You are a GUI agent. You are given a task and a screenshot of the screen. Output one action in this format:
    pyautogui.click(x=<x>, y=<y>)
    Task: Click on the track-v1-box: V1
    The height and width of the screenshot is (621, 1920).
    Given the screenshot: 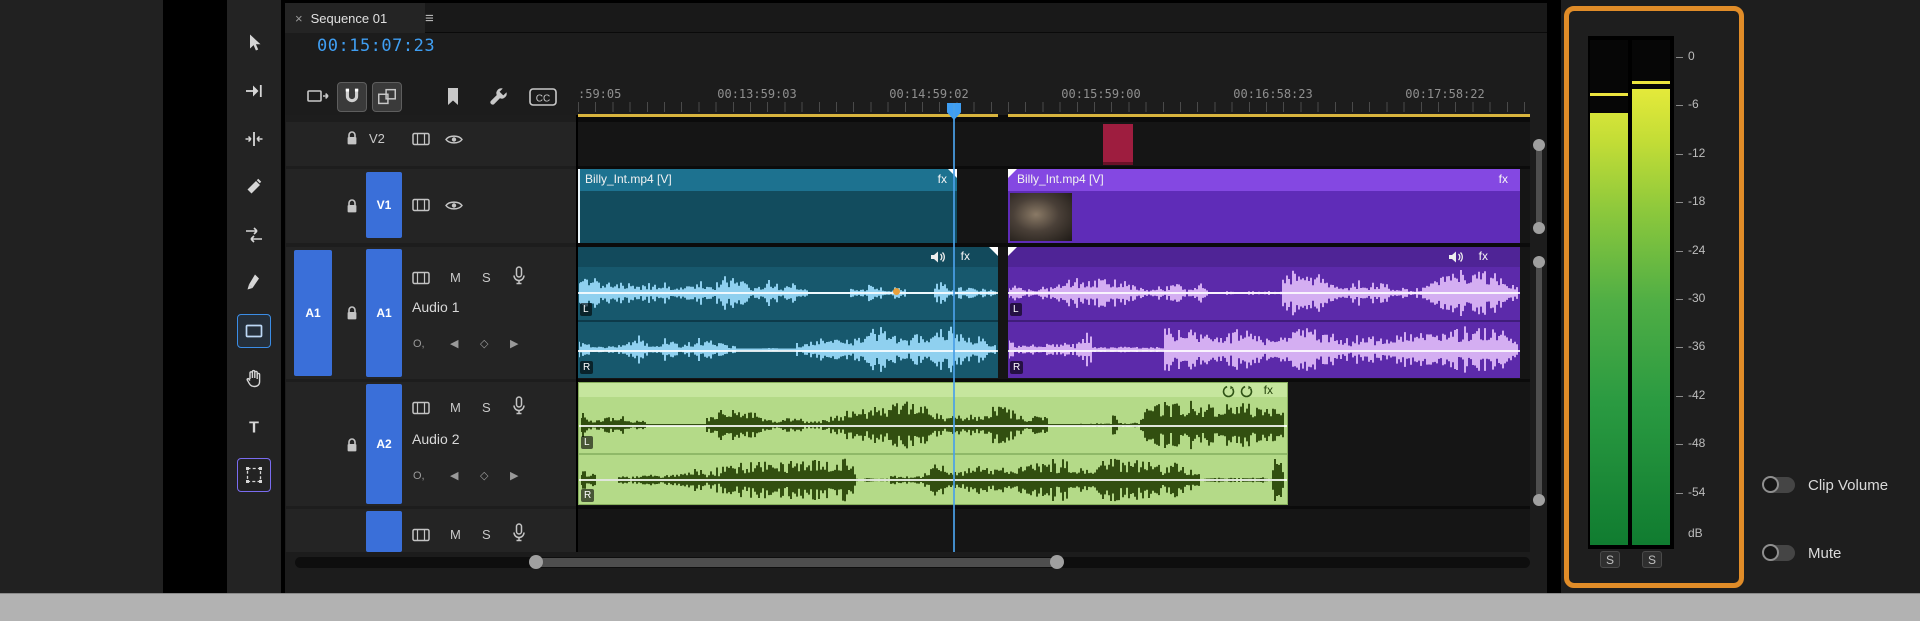 What is the action you would take?
    pyautogui.click(x=384, y=205)
    